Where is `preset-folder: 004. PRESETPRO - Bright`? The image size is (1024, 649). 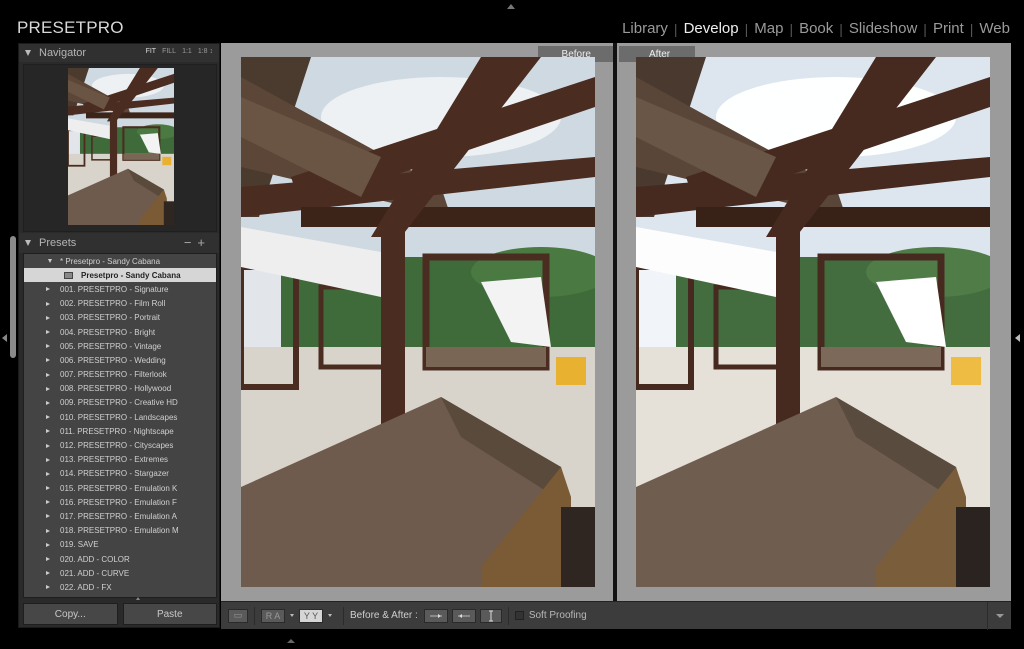 preset-folder: 004. PRESETPRO - Bright is located at coordinates (120, 332).